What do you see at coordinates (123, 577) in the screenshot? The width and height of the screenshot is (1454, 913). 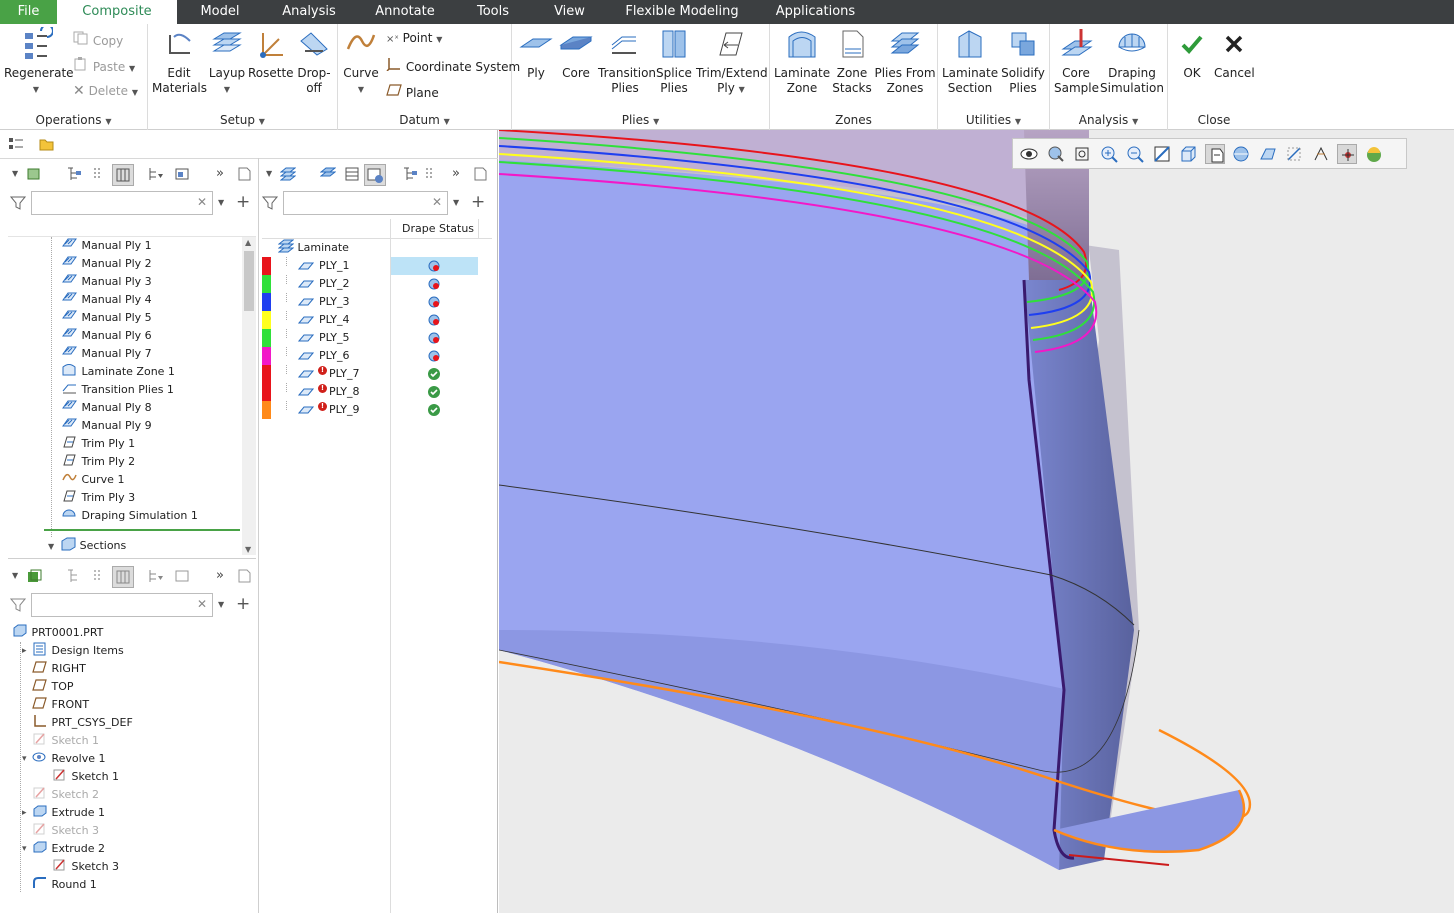 I see `columns-toggle` at bounding box center [123, 577].